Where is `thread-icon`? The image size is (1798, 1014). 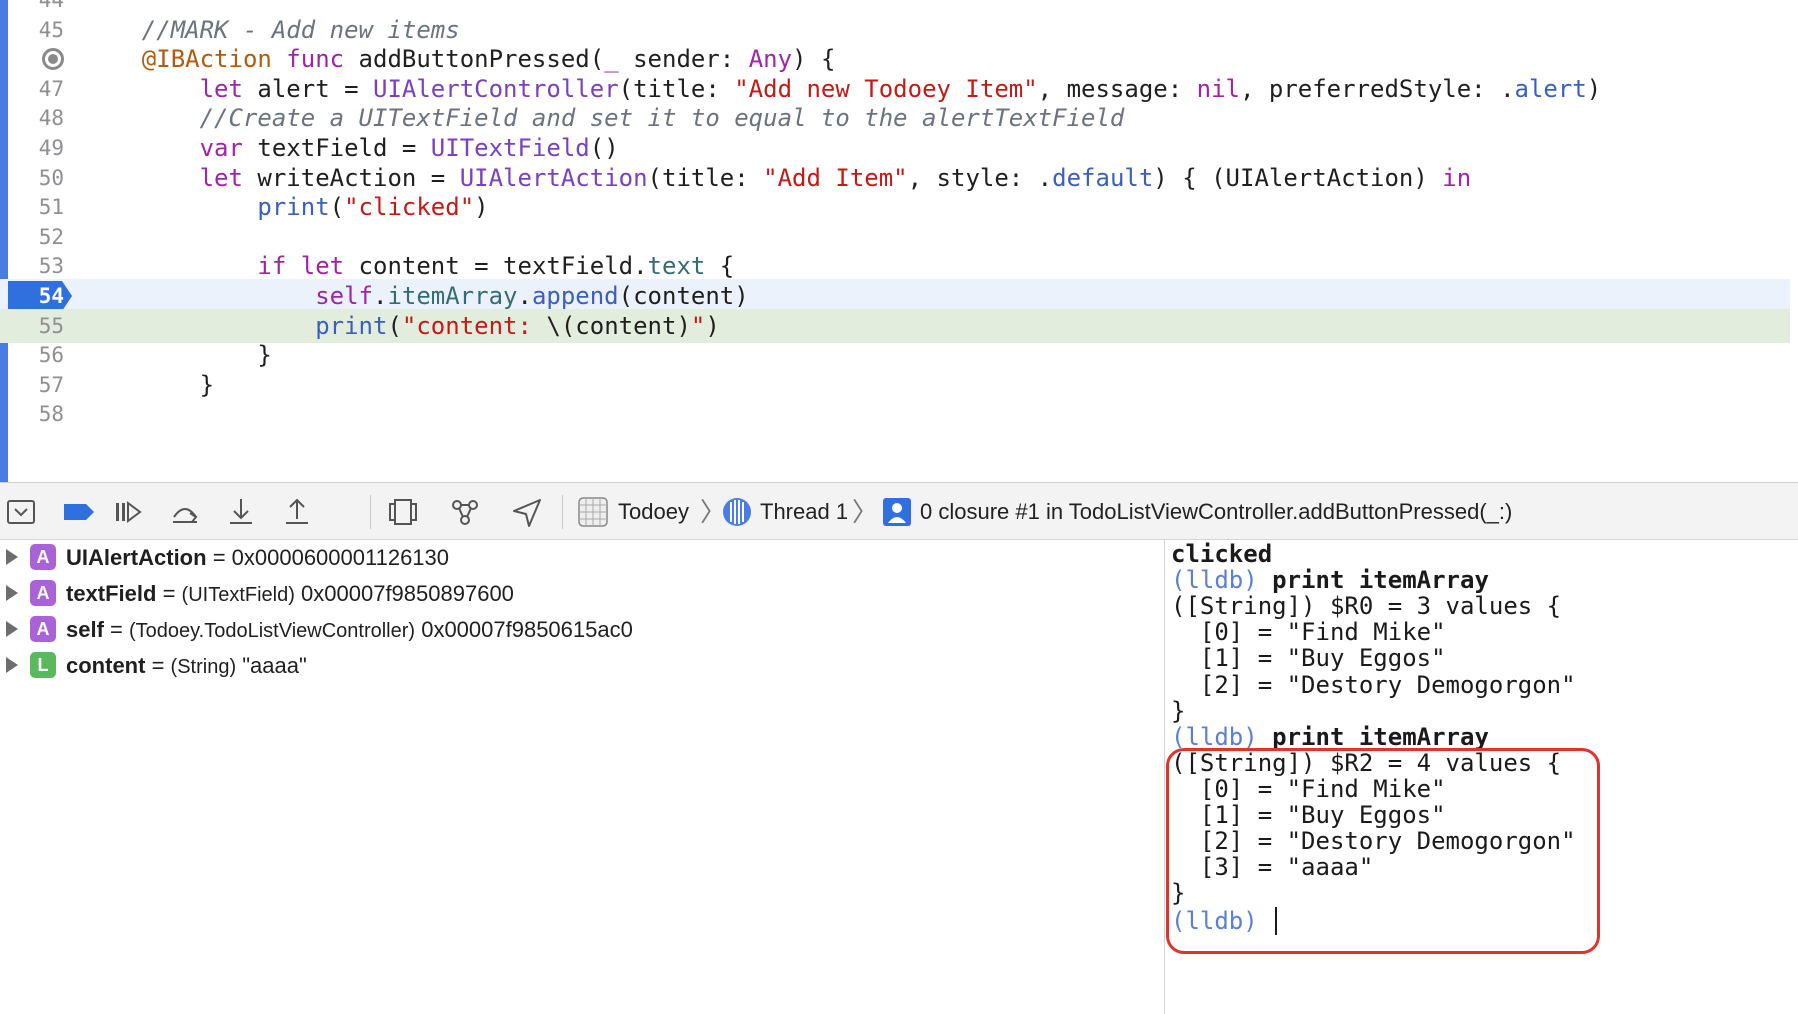
thread-icon is located at coordinates (737, 512).